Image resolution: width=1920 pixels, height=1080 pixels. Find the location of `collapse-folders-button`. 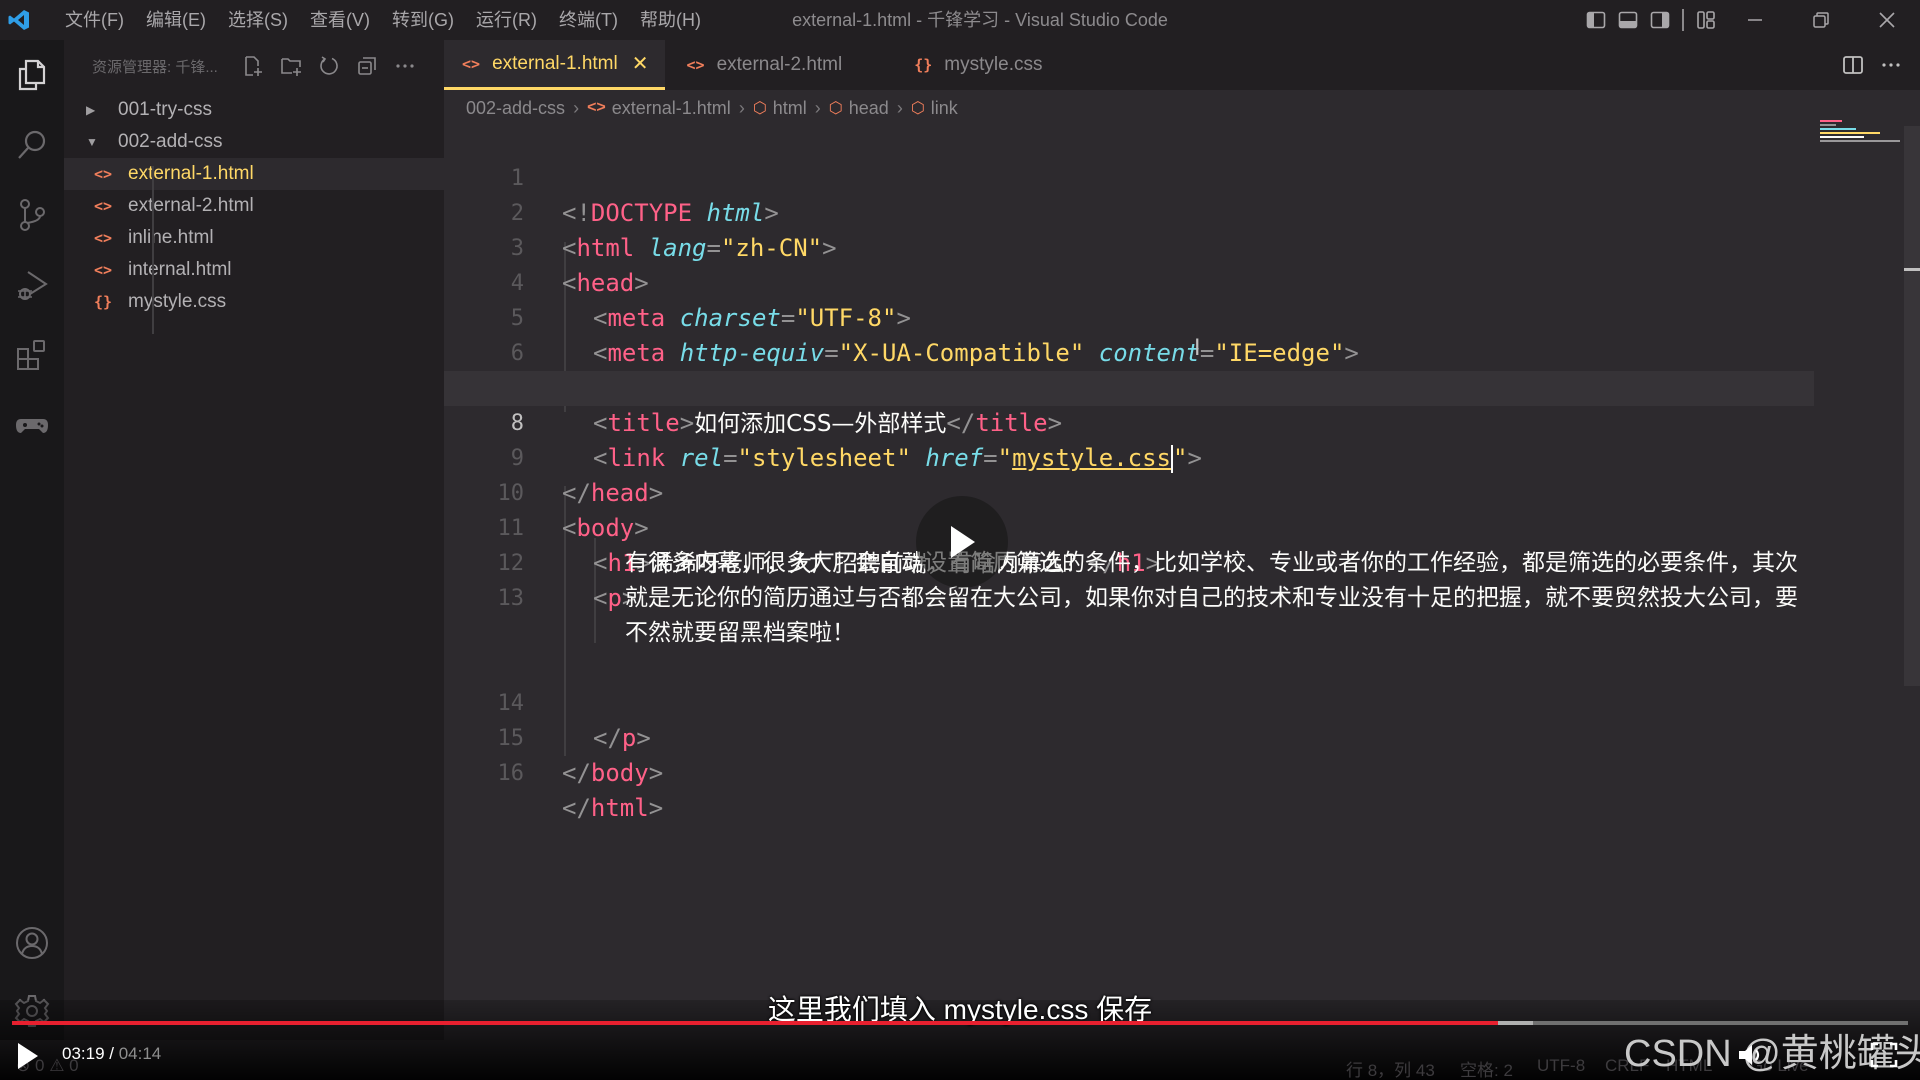

collapse-folders-button is located at coordinates (367, 66).